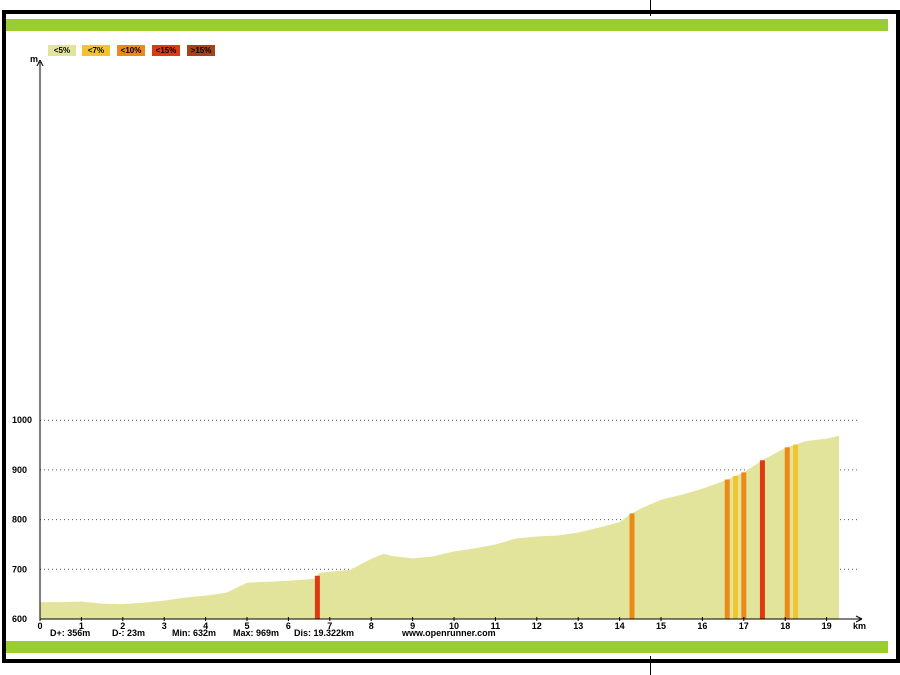 Image resolution: width=900 pixels, height=675 pixels. Describe the element at coordinates (256, 633) in the screenshot. I see `max-elevation: Max: 969m` at that location.